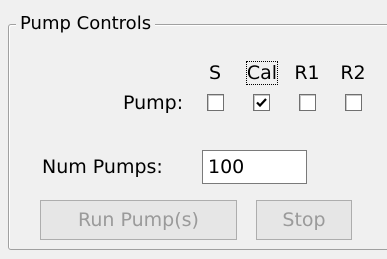 The width and height of the screenshot is (387, 259). Describe the element at coordinates (254, 167) in the screenshot. I see `num-pumps-input: 100` at that location.